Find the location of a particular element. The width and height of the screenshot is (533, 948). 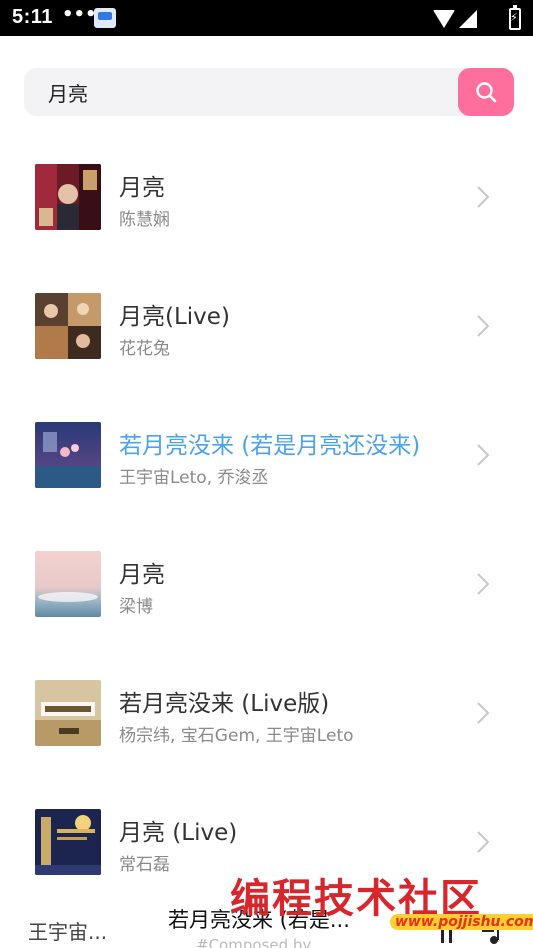

song-artist: 陈慧娴 is located at coordinates (144, 220).